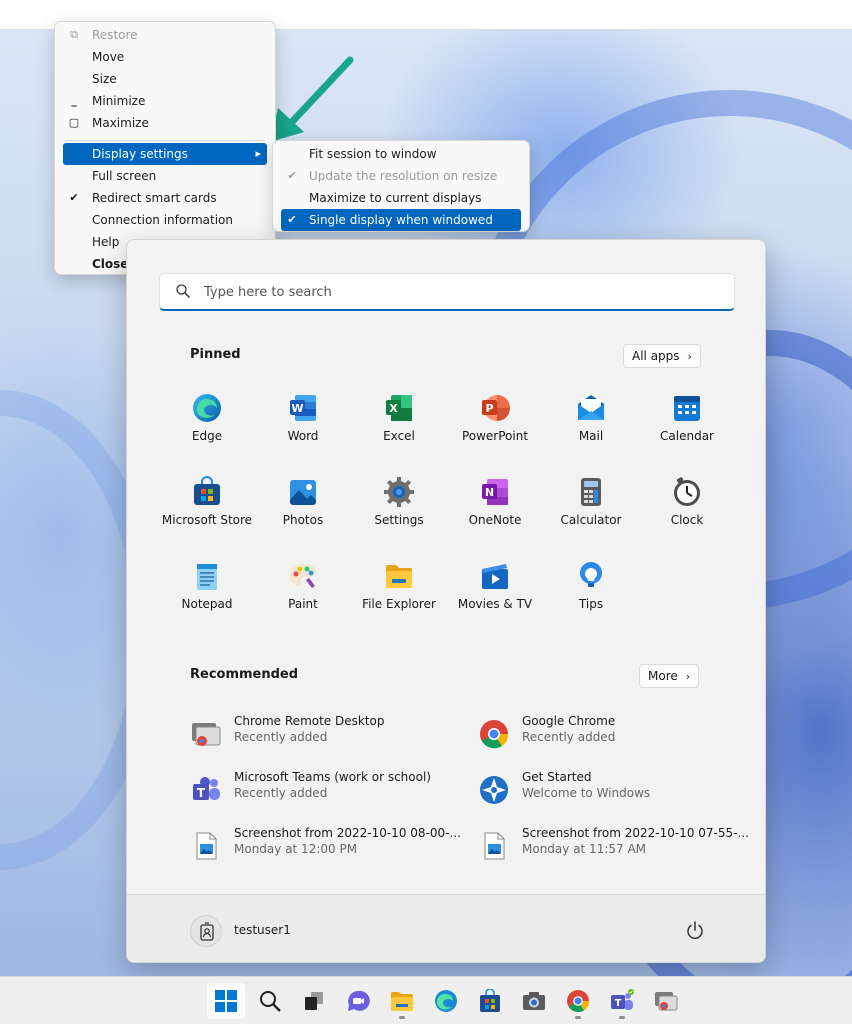 Image resolution: width=852 pixels, height=1024 pixels. What do you see at coordinates (399, 520) in the screenshot?
I see `app-label: Settings` at bounding box center [399, 520].